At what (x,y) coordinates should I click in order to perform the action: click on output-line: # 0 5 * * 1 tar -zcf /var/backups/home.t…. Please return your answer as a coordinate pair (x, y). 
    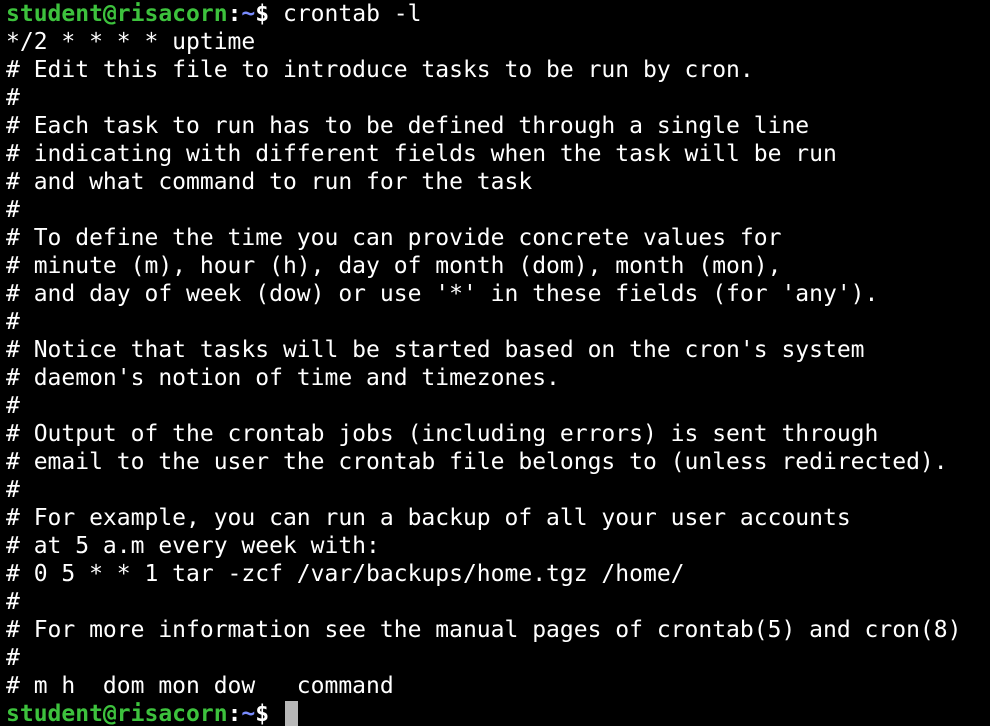
    Looking at the image, I should click on (345, 574).